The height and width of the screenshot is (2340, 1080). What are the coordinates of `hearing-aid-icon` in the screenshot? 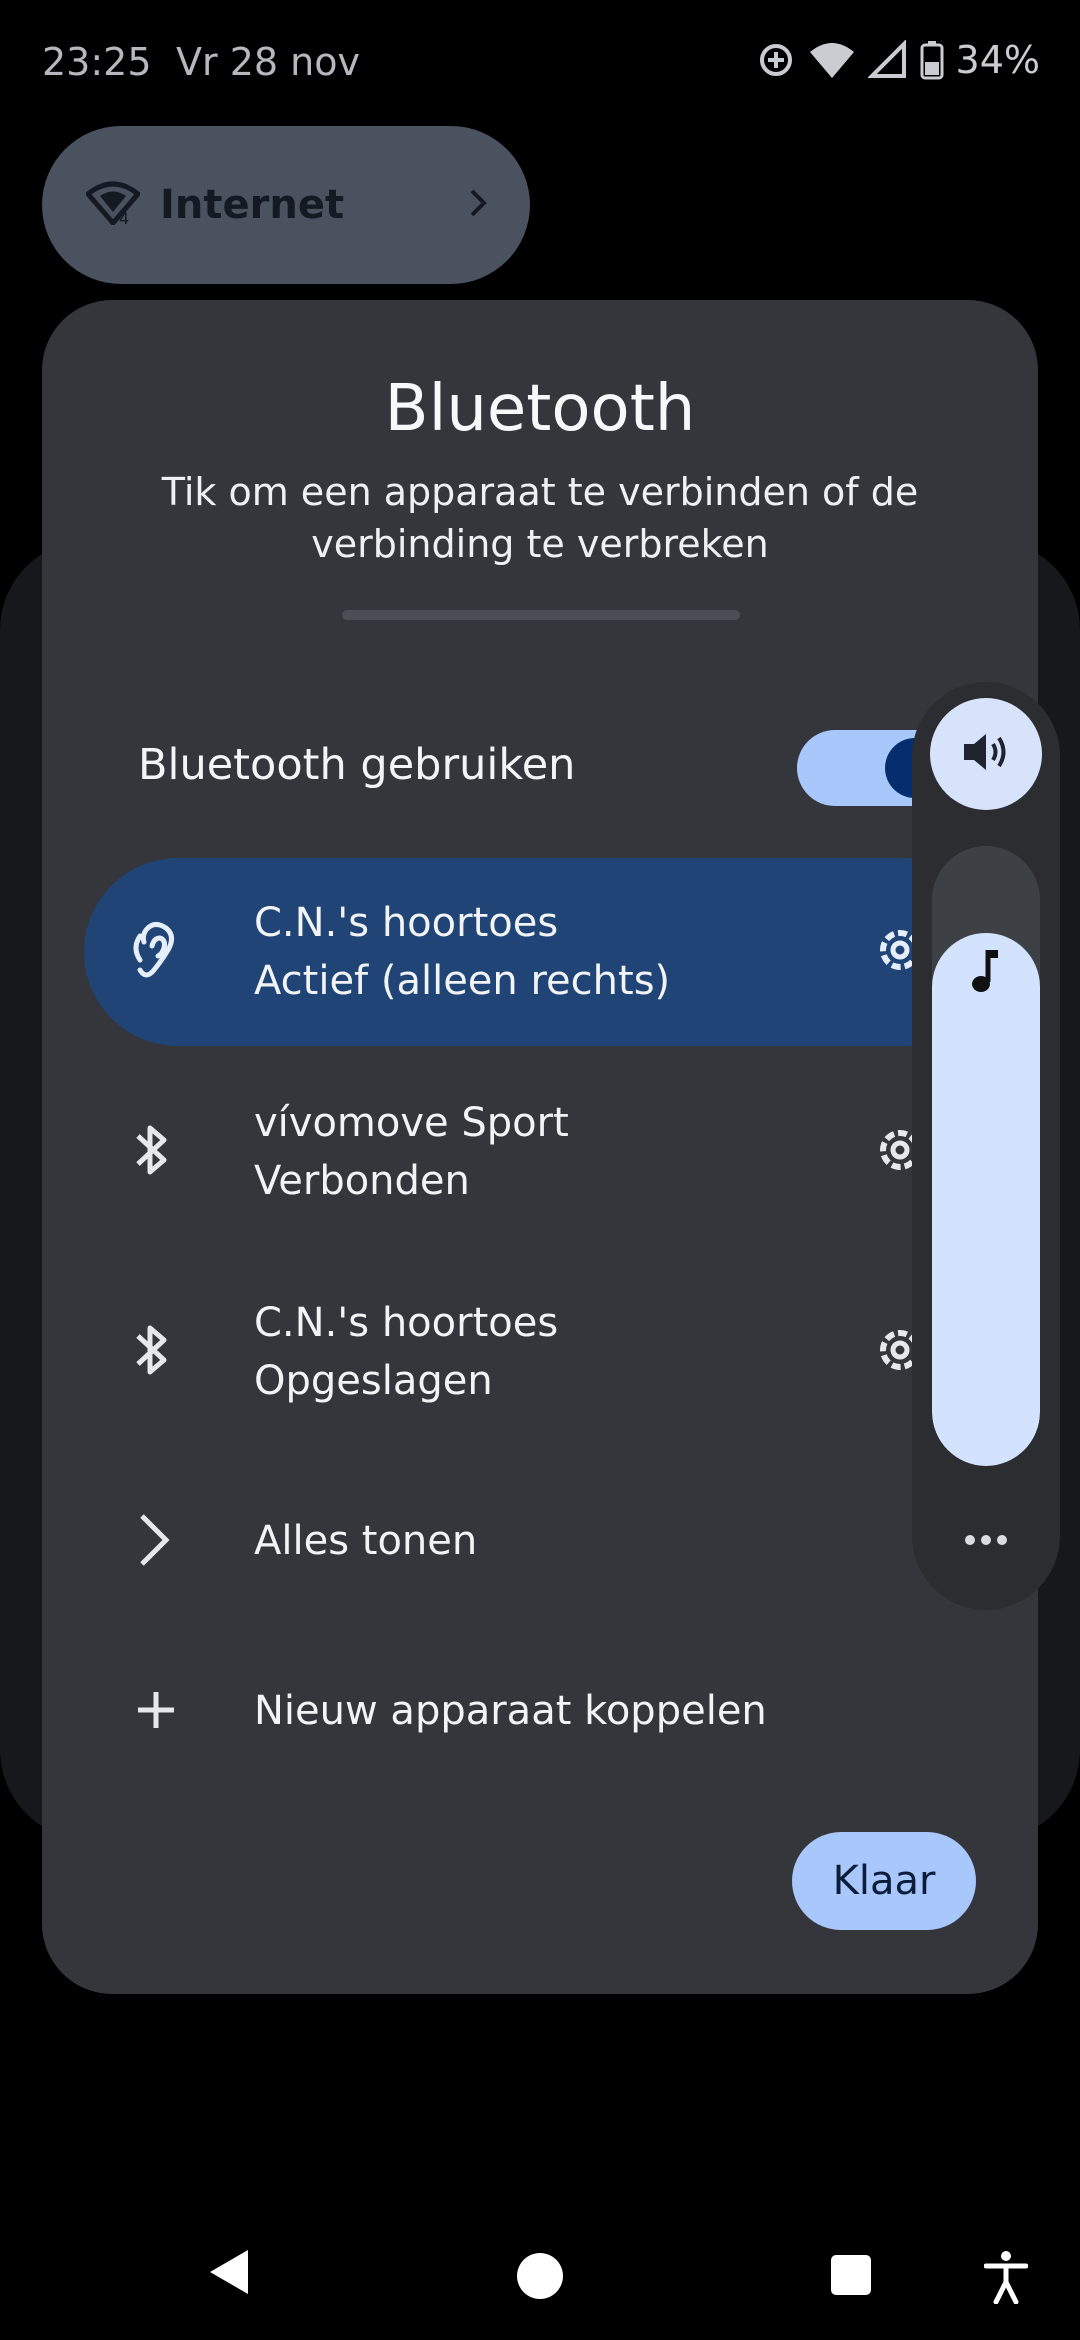 It's located at (160, 952).